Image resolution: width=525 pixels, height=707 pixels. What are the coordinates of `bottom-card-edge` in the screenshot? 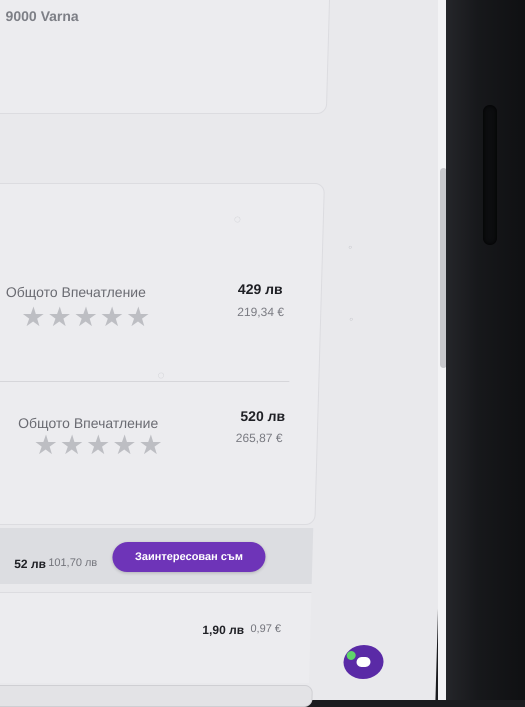 It's located at (156, 696).